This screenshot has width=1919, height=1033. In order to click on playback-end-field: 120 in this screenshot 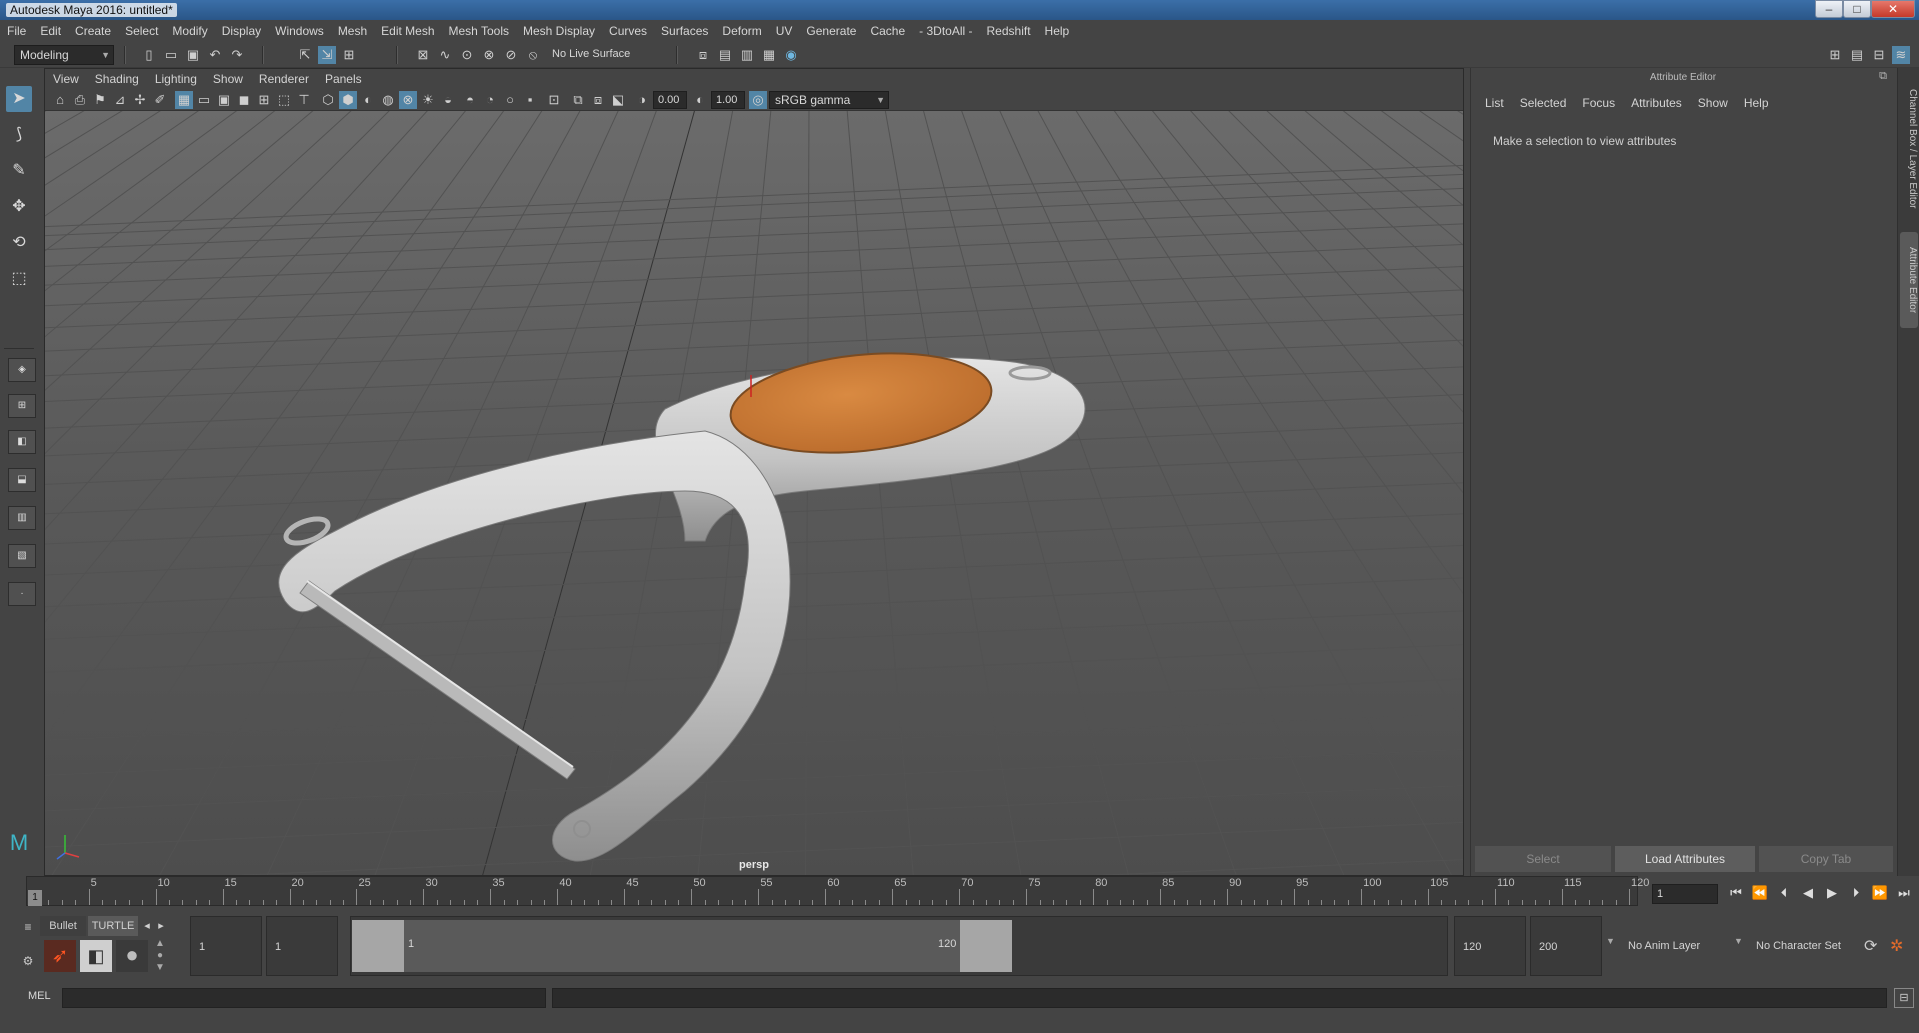, I will do `click(1490, 946)`.